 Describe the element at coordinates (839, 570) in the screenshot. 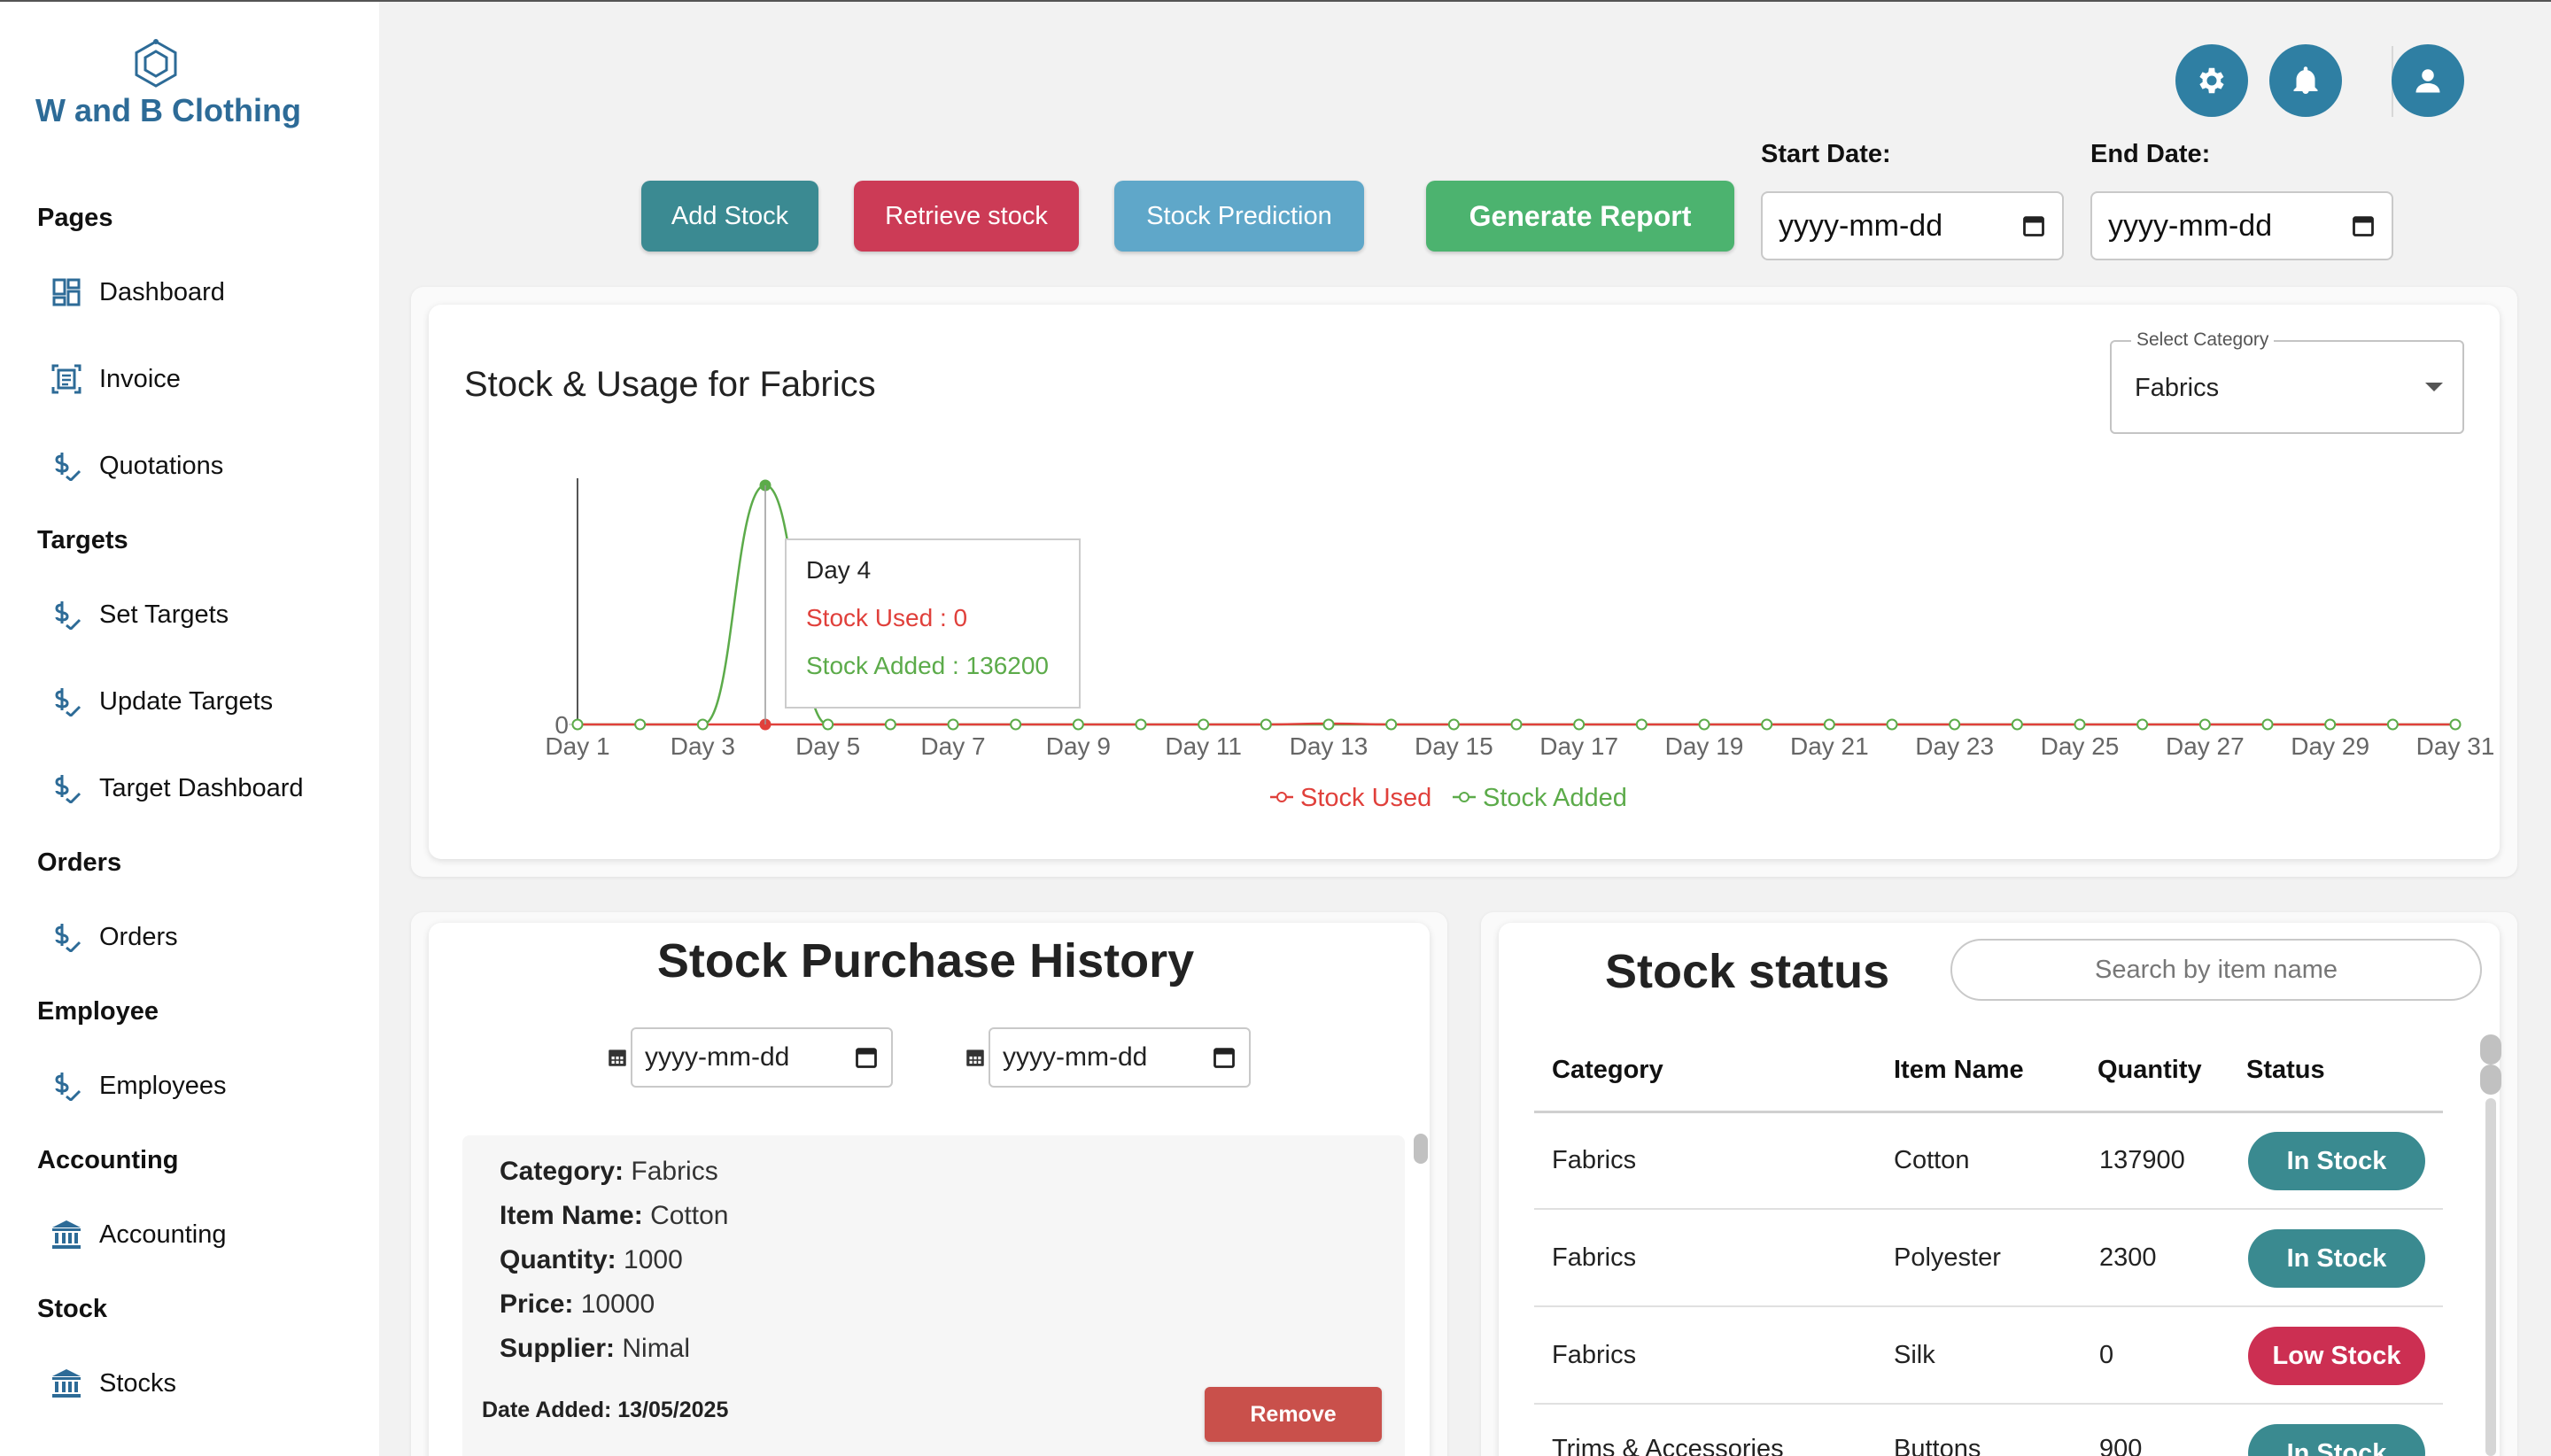

I see `tooltip-day: Day 4` at that location.